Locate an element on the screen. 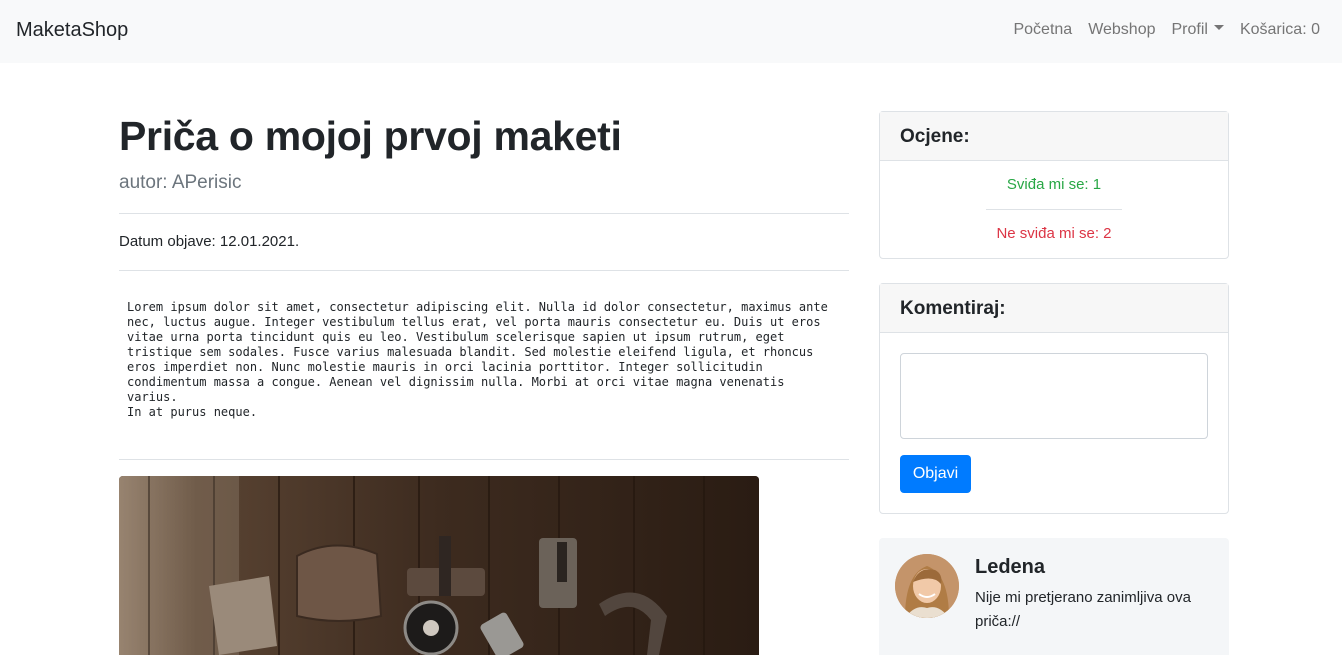 The width and height of the screenshot is (1342, 655). user-avatar-icon is located at coordinates (927, 586).